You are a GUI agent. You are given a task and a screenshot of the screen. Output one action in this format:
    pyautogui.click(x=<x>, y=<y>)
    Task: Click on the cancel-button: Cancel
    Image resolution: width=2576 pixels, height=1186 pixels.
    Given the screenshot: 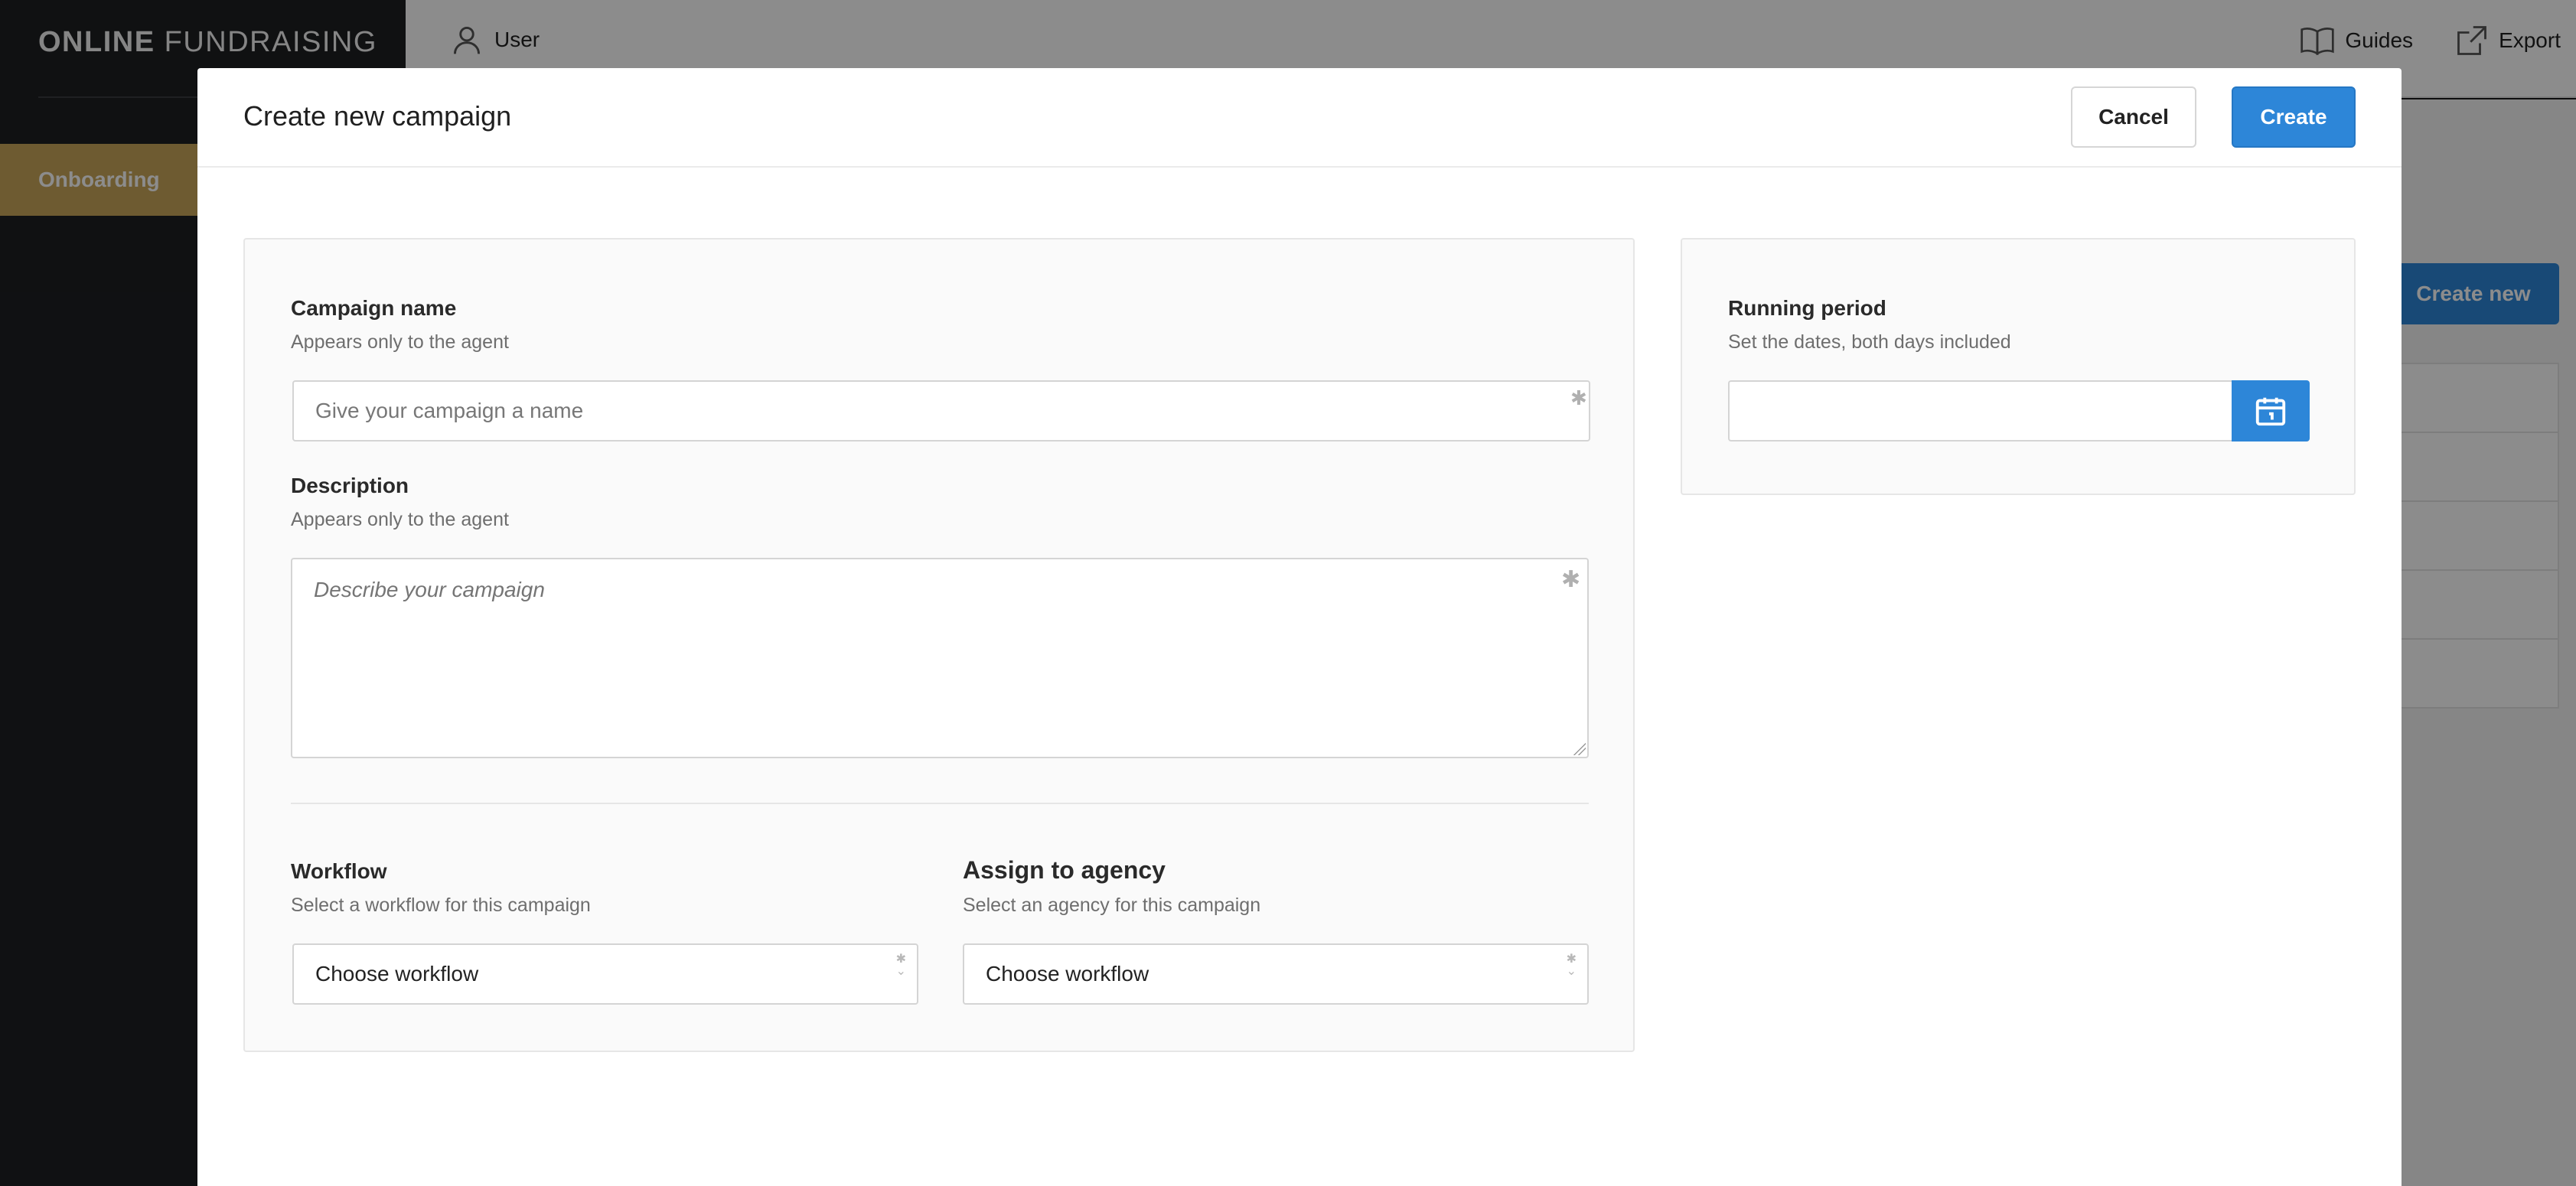 What is the action you would take?
    pyautogui.click(x=2134, y=117)
    